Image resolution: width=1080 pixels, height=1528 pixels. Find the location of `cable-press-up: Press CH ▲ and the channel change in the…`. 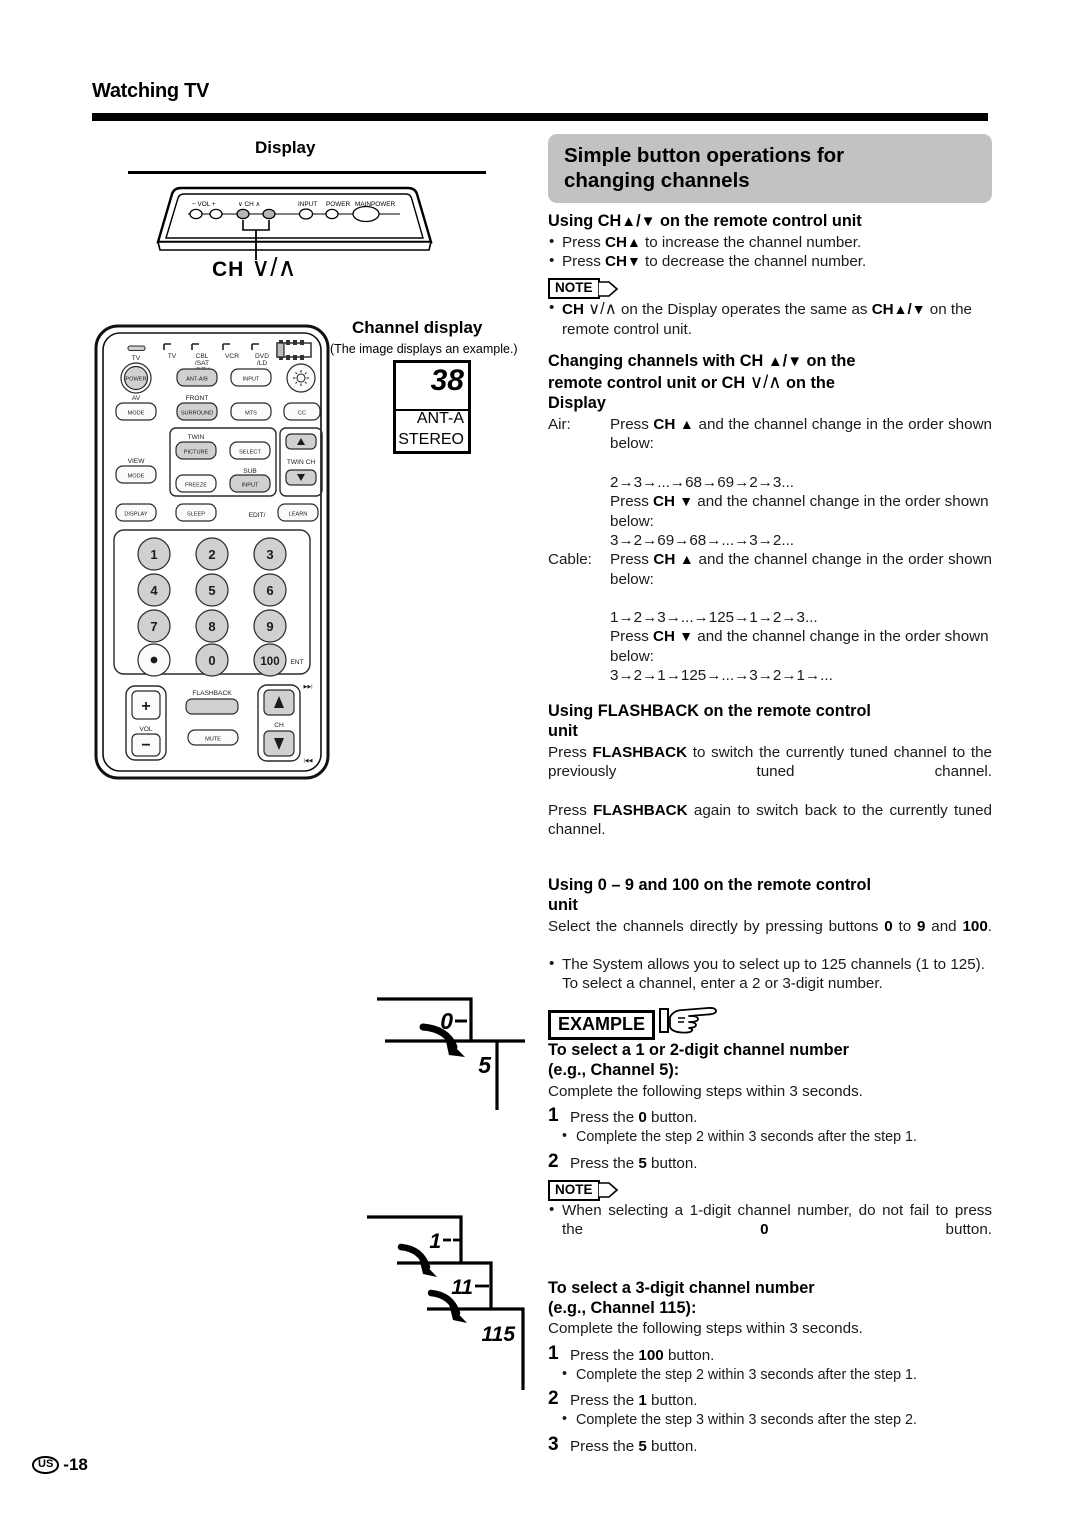

cable-press-up: Press CH ▲ and the channel change in the… is located at coordinates (801, 579).